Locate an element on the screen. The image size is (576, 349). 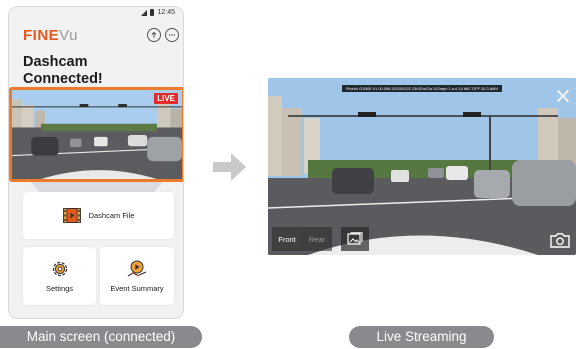
capture-button is located at coordinates (560, 240).